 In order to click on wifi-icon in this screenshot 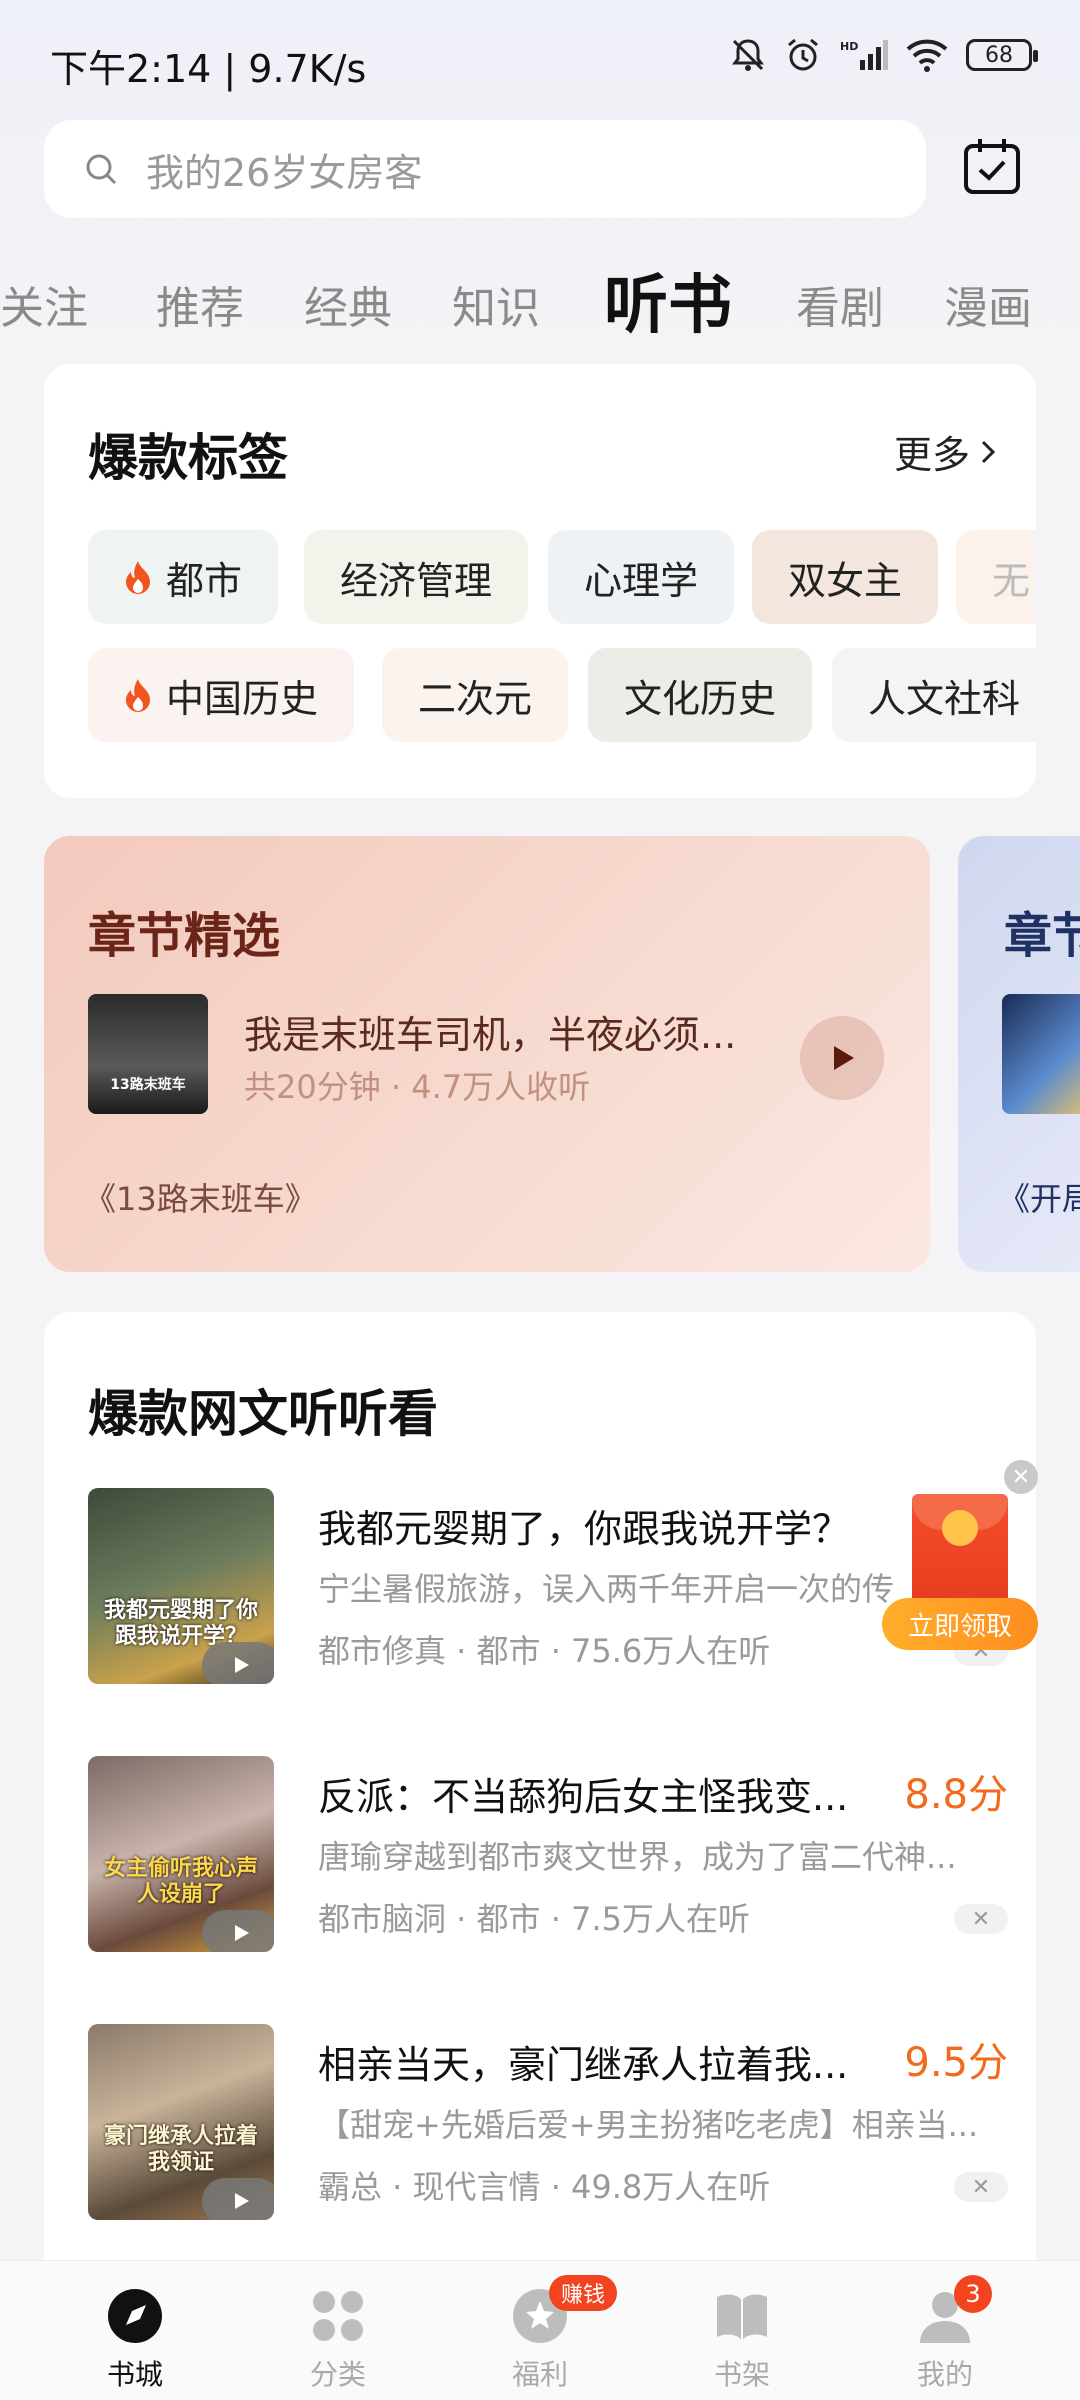, I will do `click(927, 55)`.